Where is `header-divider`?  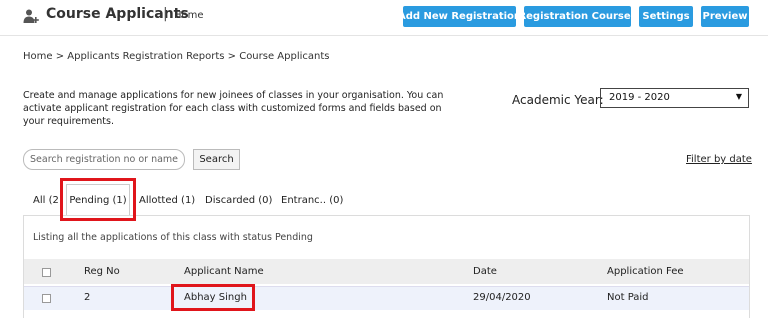 header-divider is located at coordinates (384, 35).